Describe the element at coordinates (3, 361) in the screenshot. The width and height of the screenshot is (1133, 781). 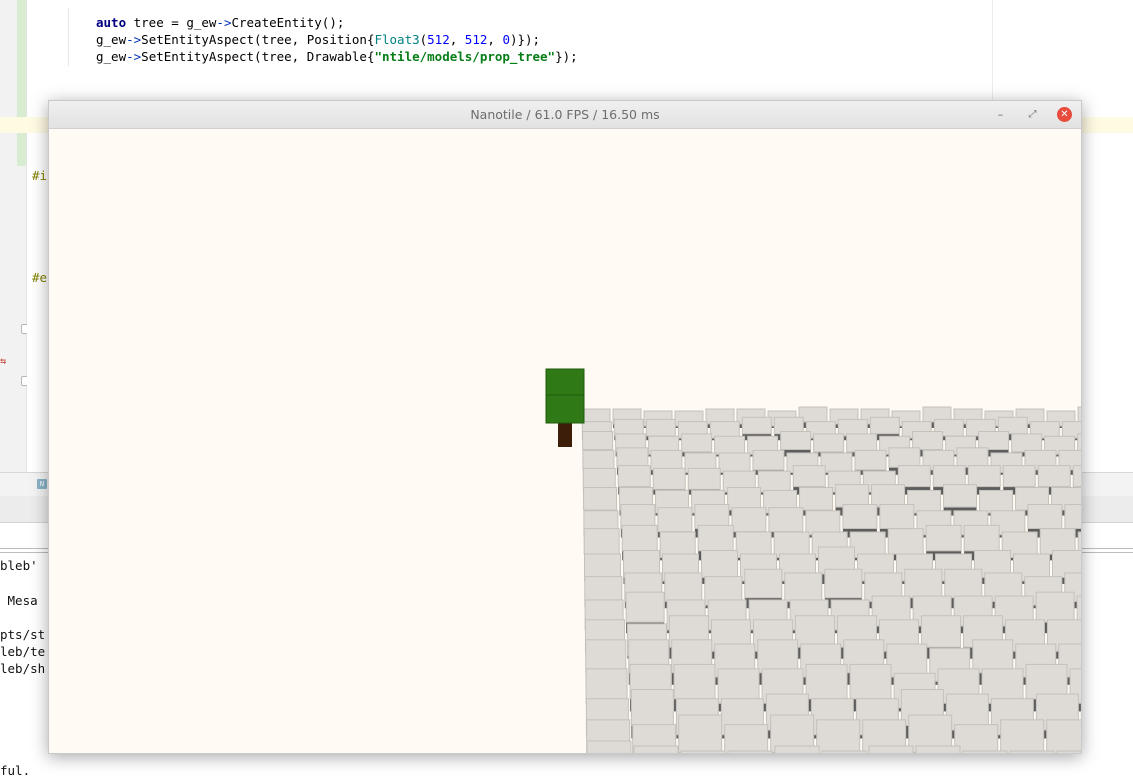
I see `swap-arrows-icon: ⇆` at that location.